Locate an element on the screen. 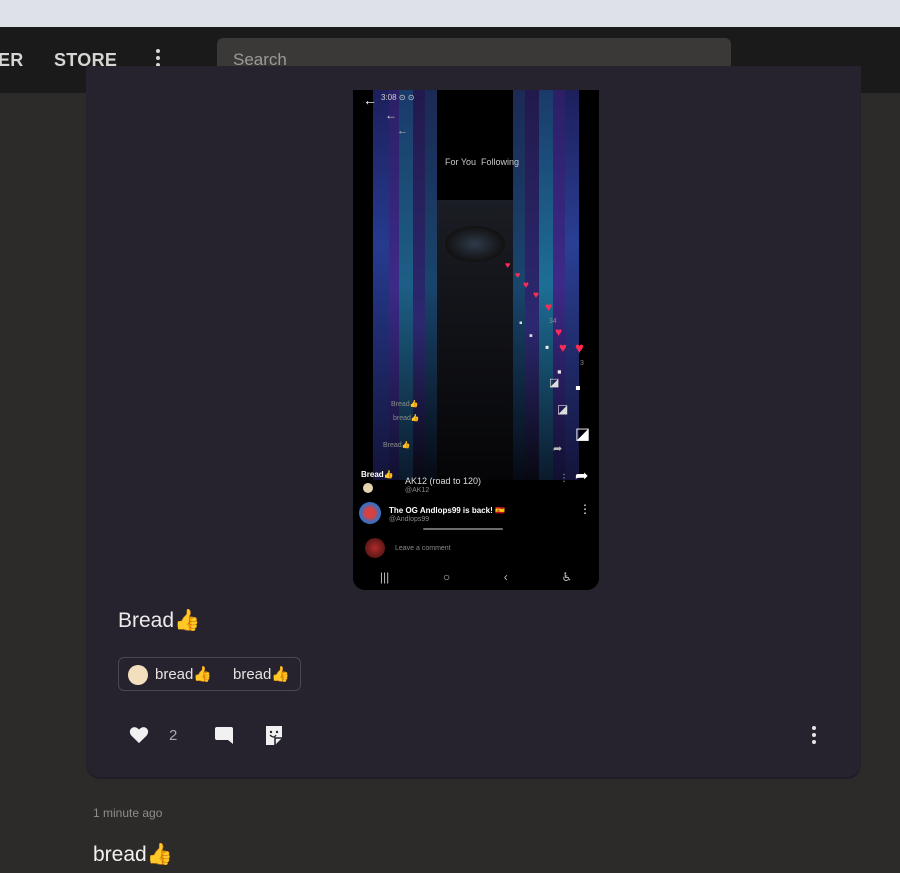 The width and height of the screenshot is (900, 873). sticker-replies: bread👍 bread👍 is located at coordinates (209, 674).